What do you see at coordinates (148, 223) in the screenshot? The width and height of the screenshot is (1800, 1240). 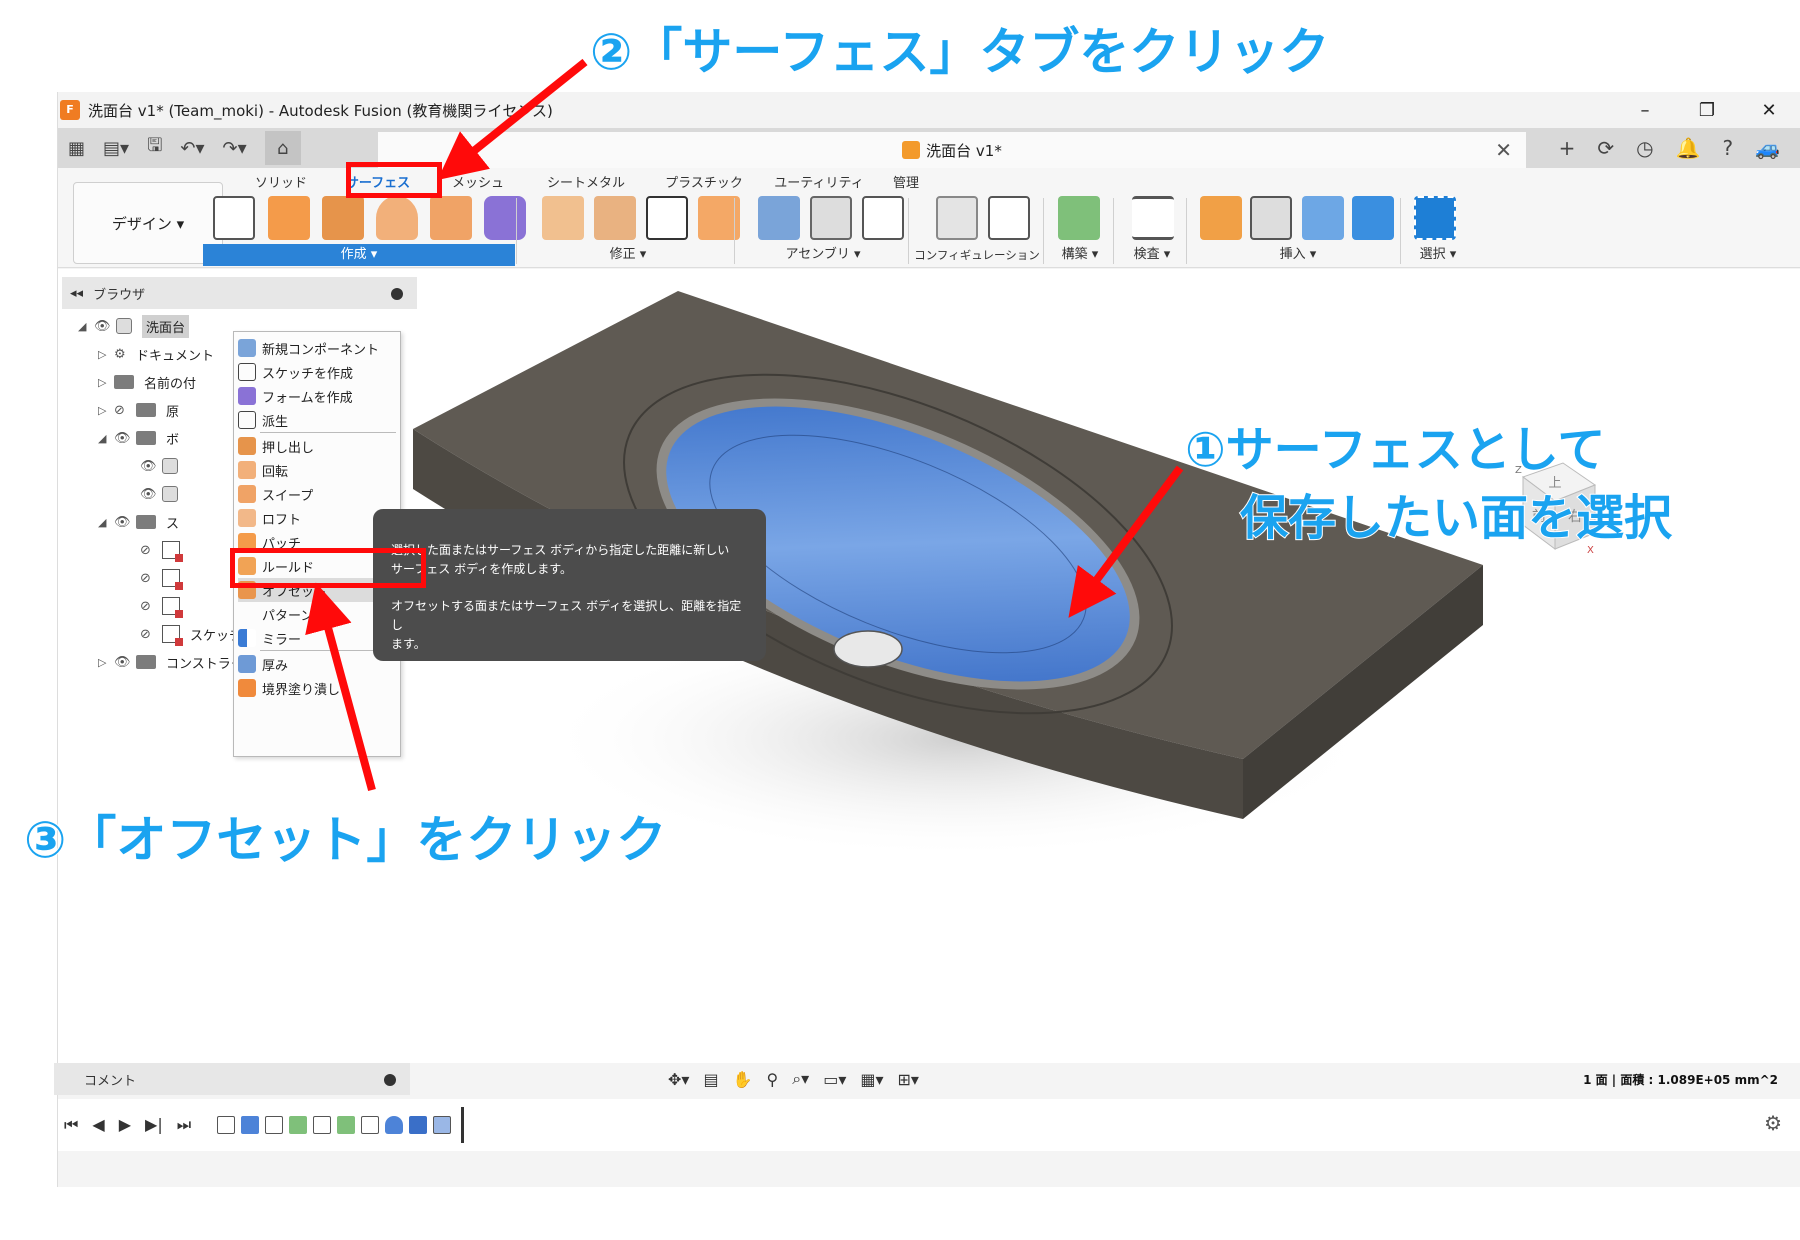 I see `workspace-switcher: デザイン ▾` at bounding box center [148, 223].